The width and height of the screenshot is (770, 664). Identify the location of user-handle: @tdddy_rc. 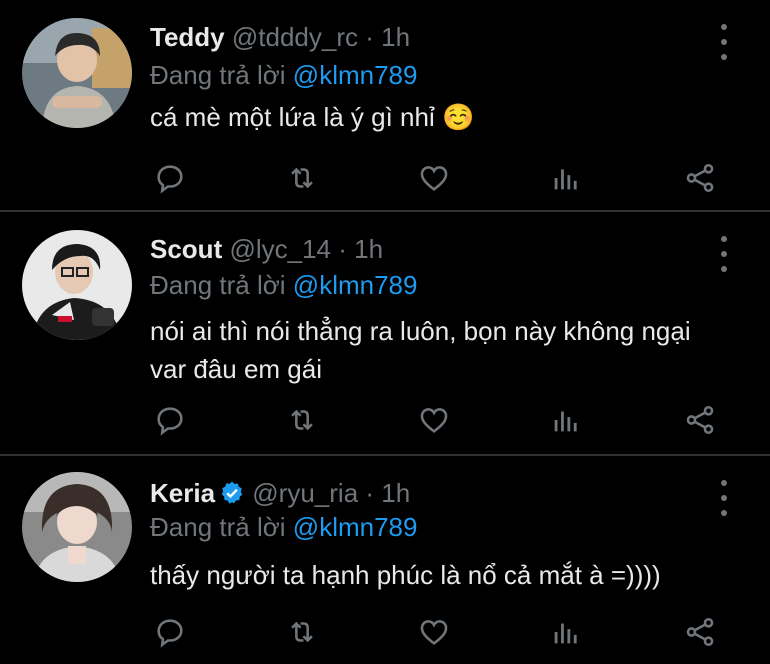
(295, 37).